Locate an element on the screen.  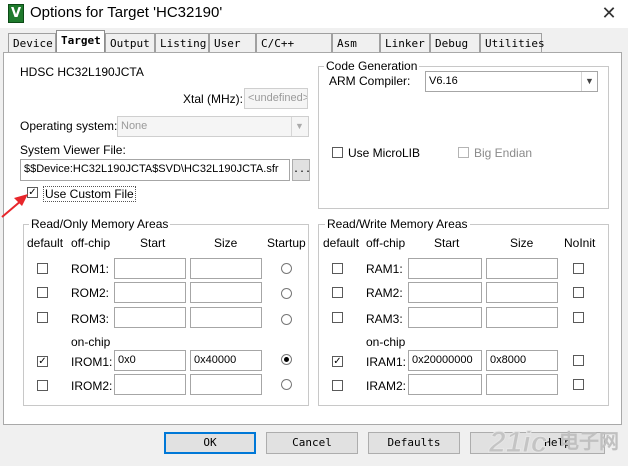
rom2-size-field is located at coordinates (226, 292).